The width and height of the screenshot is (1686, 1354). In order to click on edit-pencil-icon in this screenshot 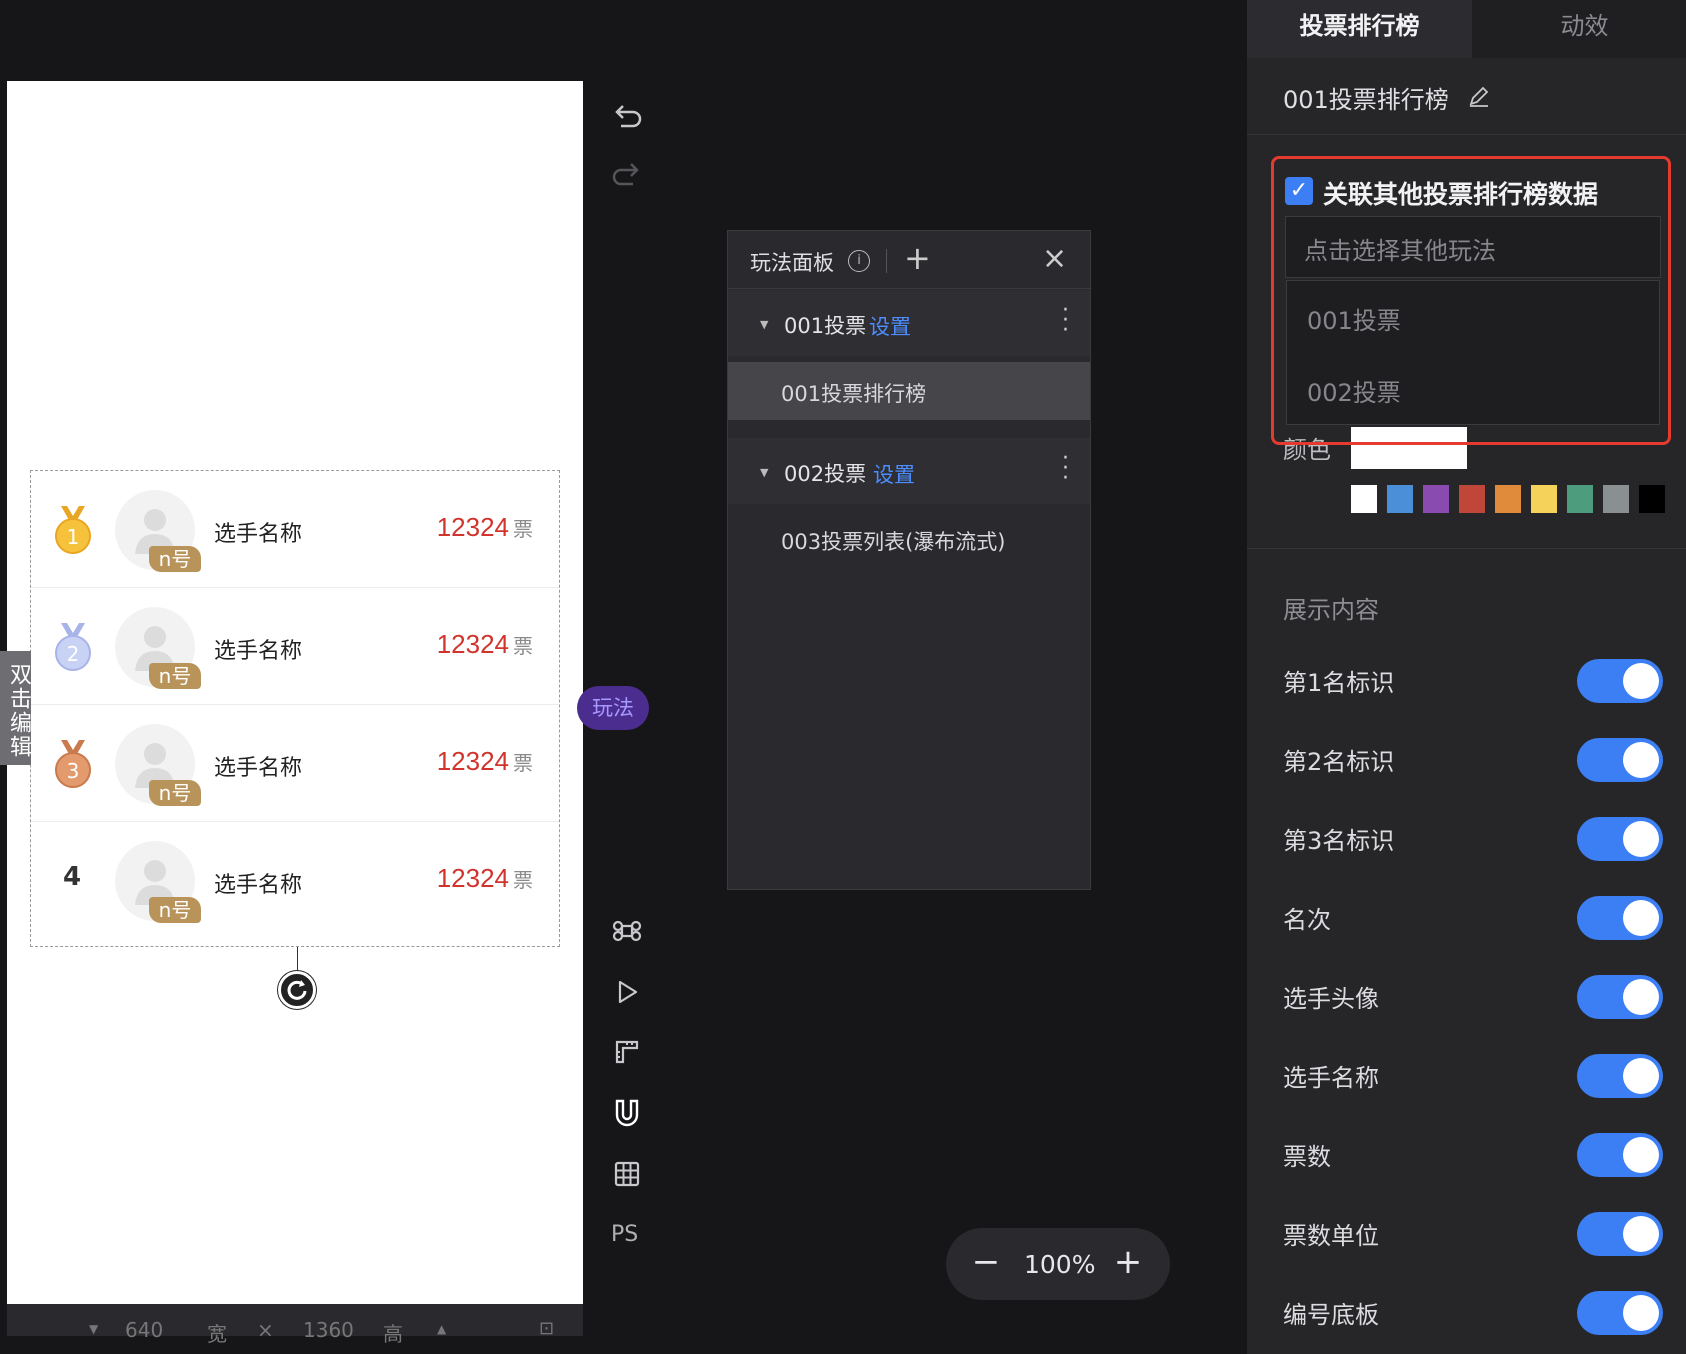, I will do `click(1479, 96)`.